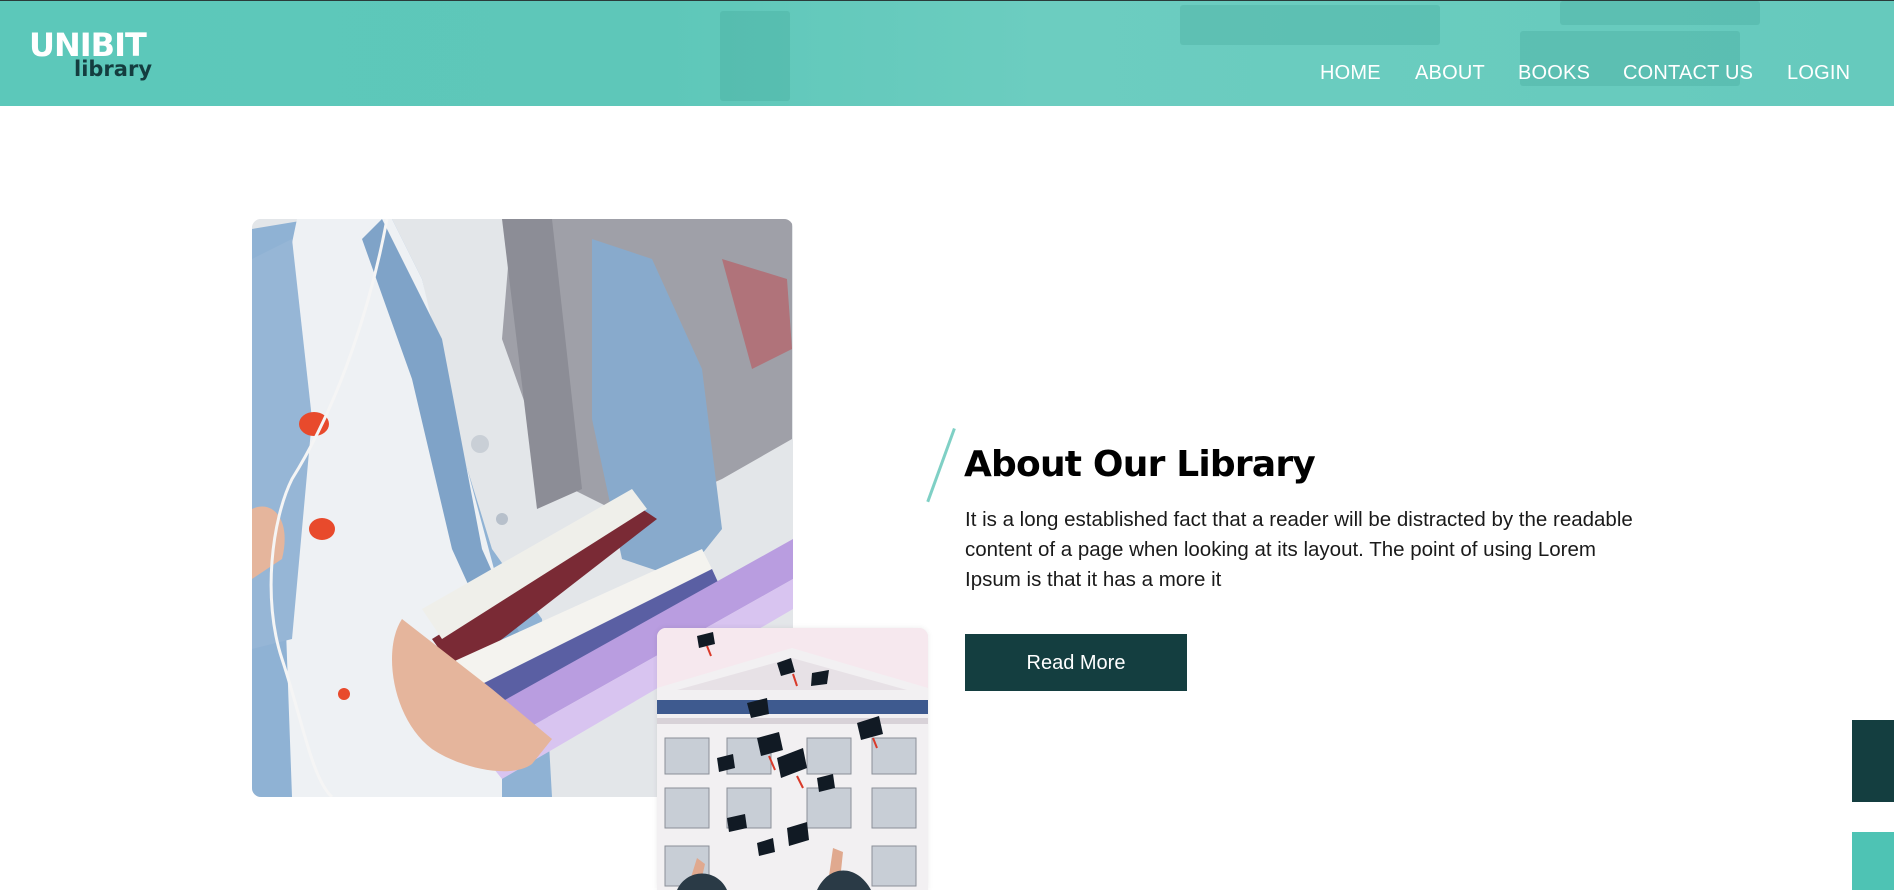 The height and width of the screenshot is (890, 1894). What do you see at coordinates (1873, 861) in the screenshot?
I see `side-tab-teal` at bounding box center [1873, 861].